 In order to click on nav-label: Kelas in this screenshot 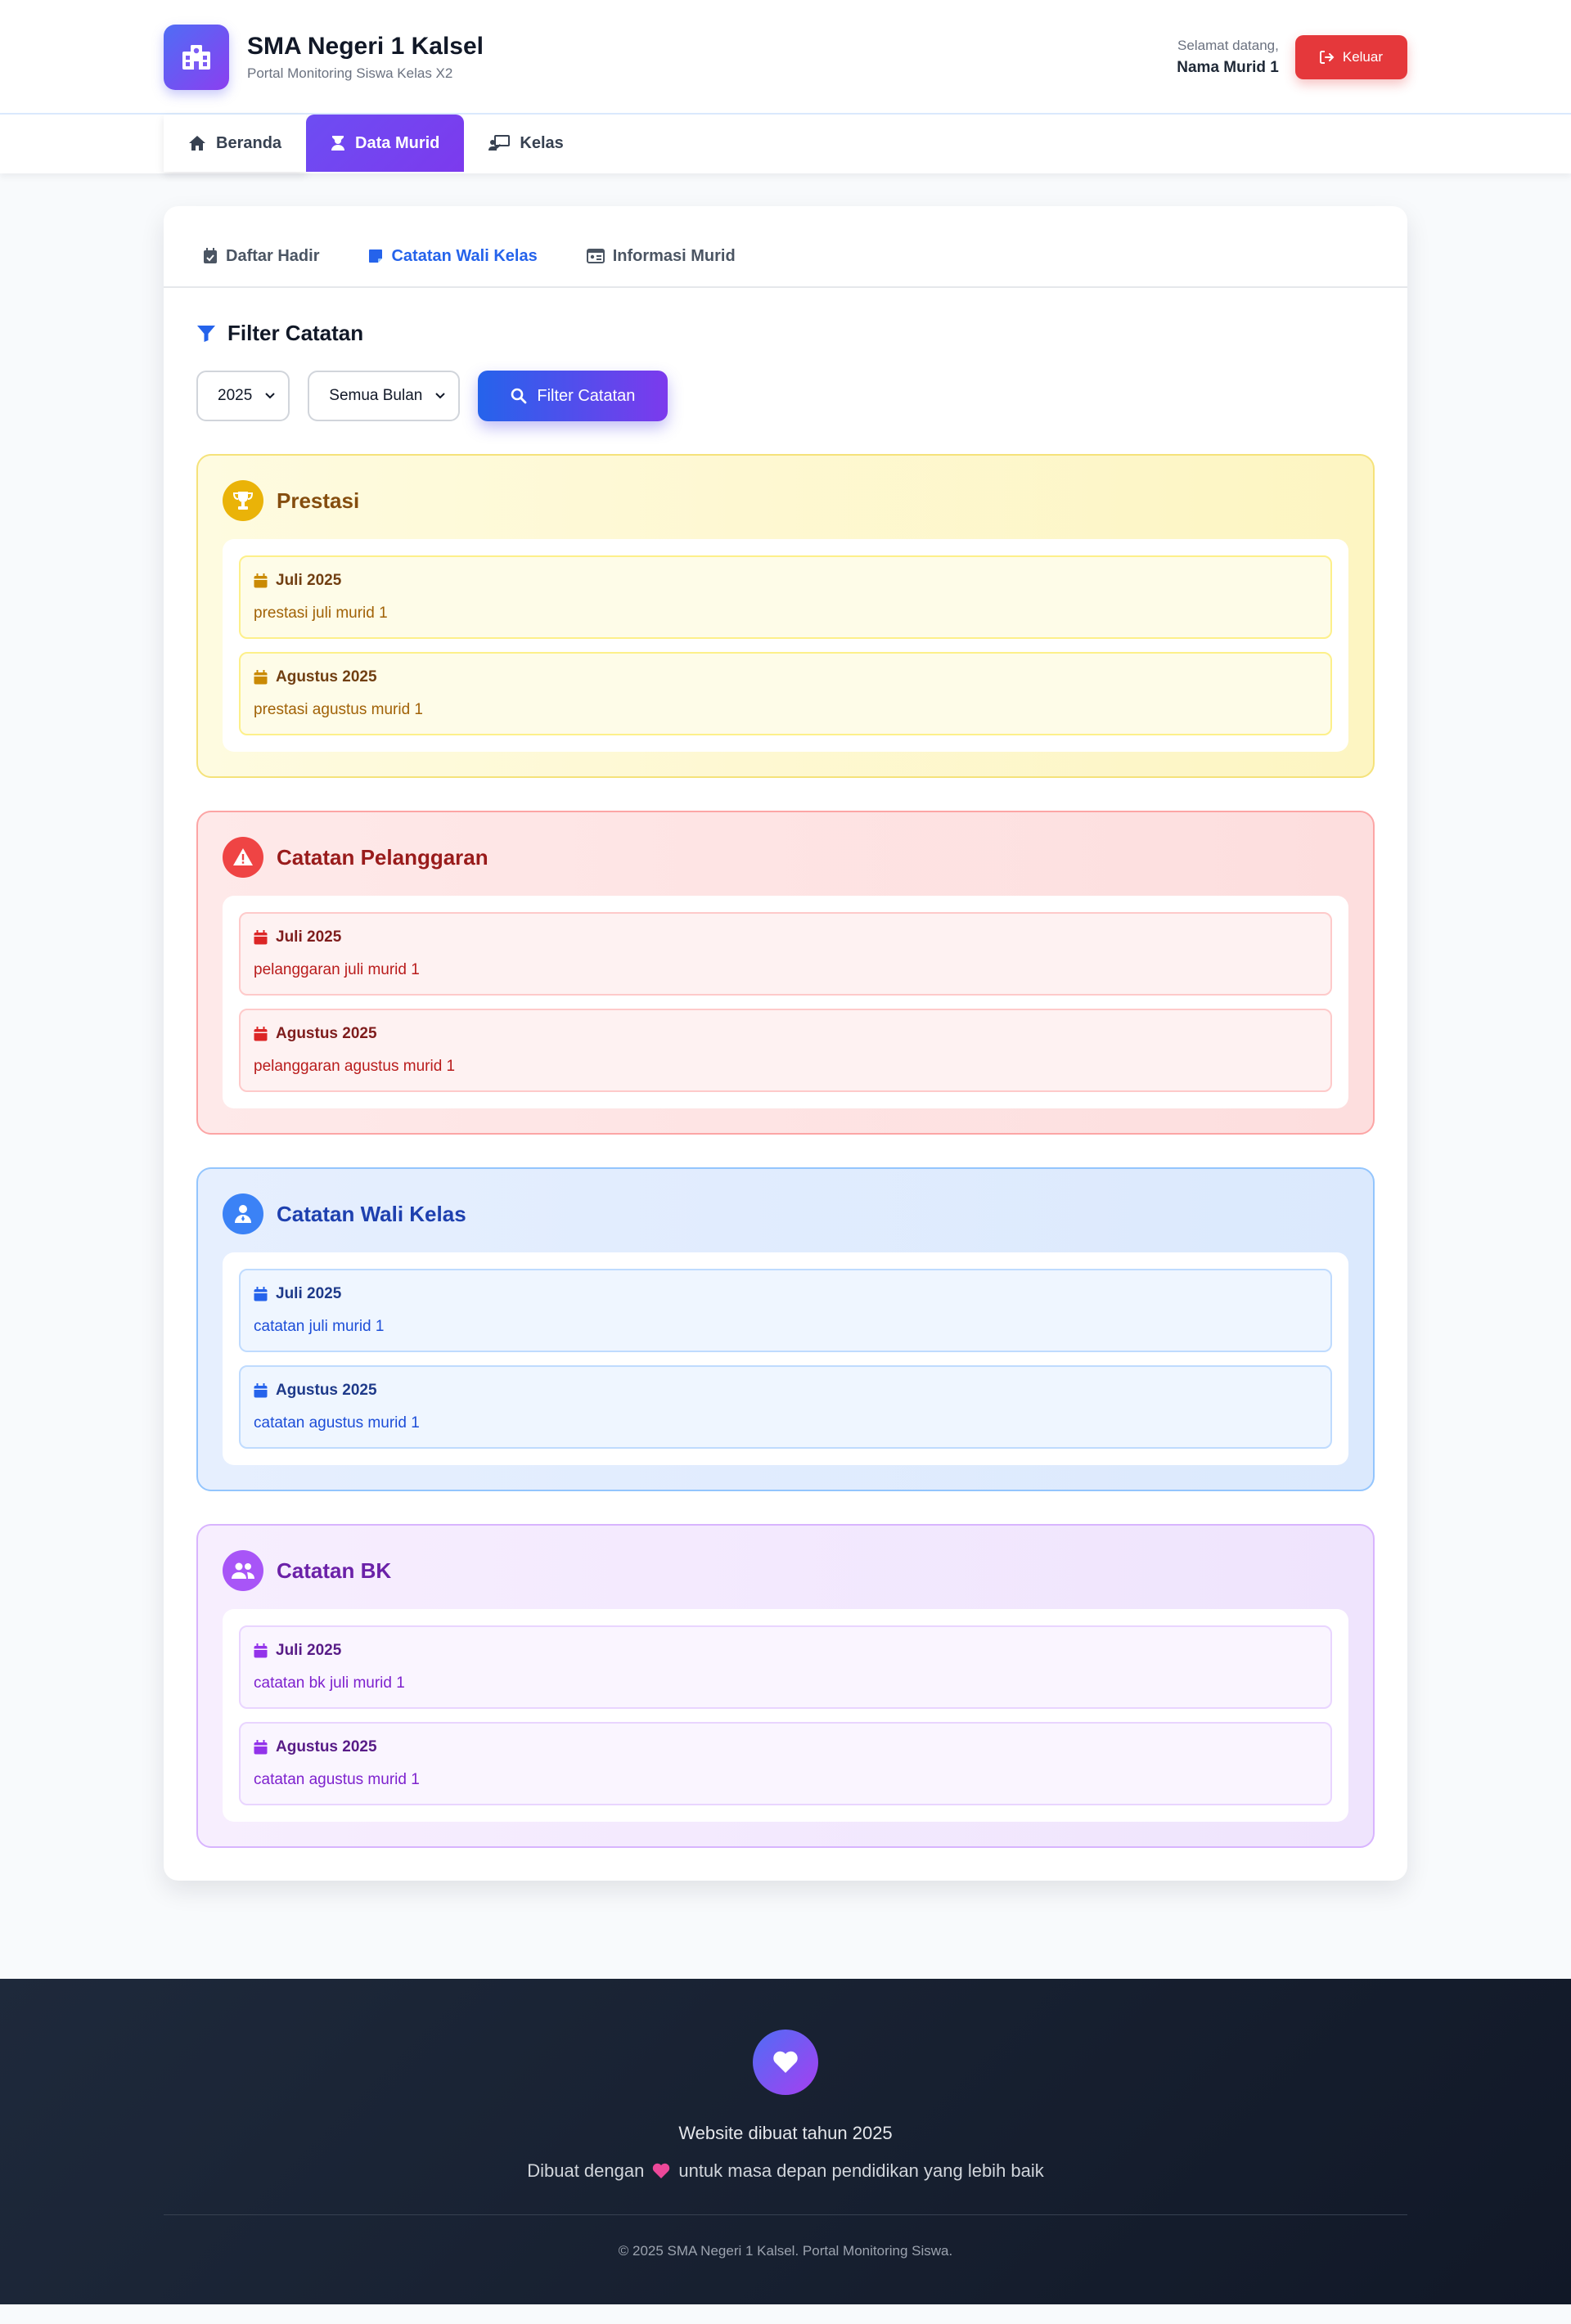, I will do `click(542, 142)`.